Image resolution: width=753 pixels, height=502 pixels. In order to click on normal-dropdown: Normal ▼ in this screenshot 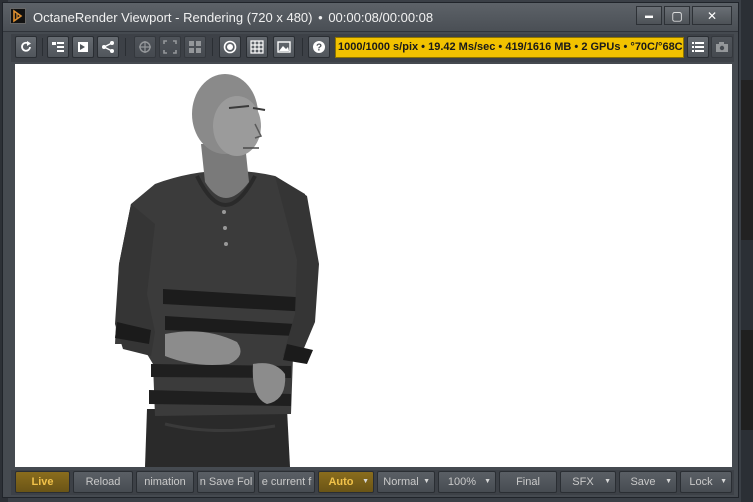, I will do `click(406, 482)`.